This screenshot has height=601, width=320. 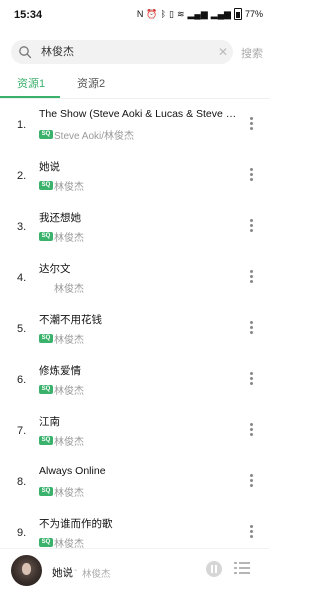 What do you see at coordinates (22, 431) in the screenshot?
I see `song-number: 7.` at bounding box center [22, 431].